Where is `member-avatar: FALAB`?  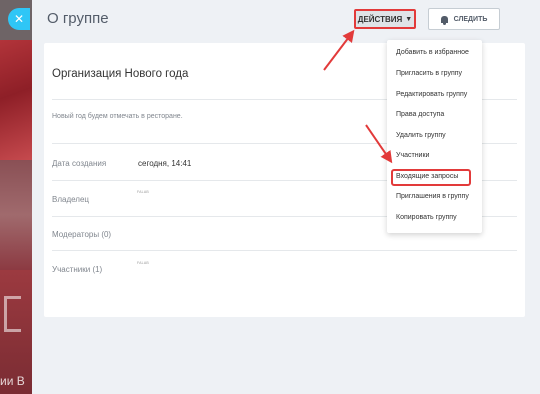
member-avatar: FALAB is located at coordinates (143, 263).